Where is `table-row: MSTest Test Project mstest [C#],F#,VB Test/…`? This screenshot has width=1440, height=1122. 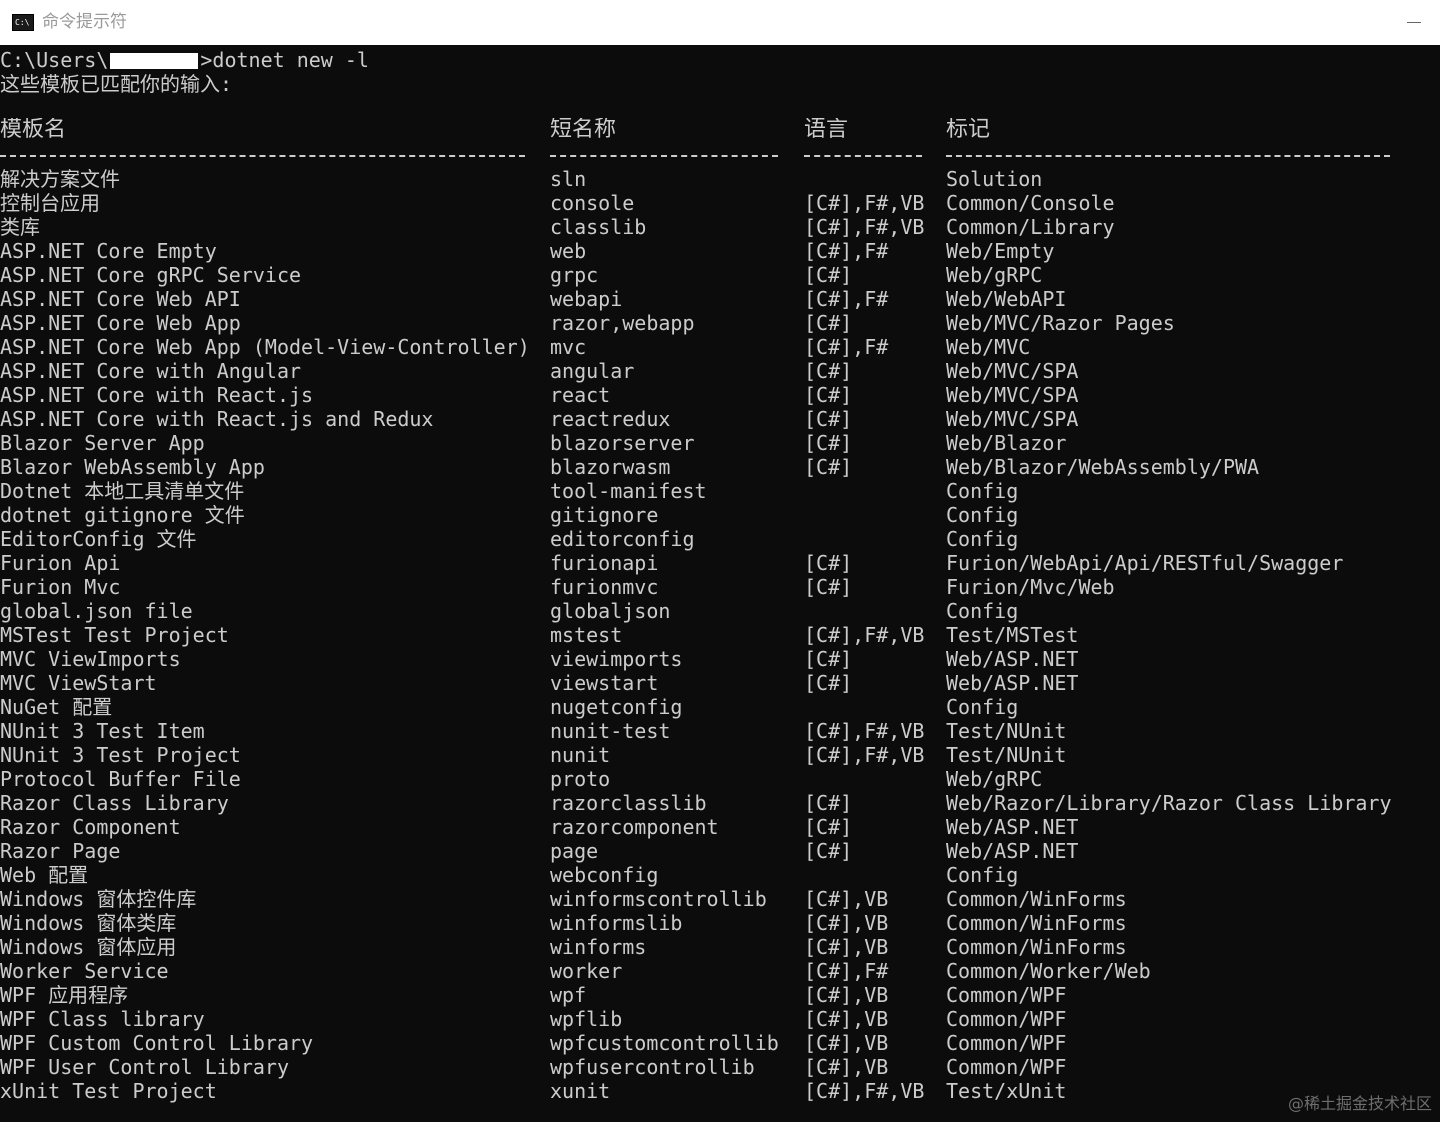 table-row: MSTest Test Project mstest [C#],F#,VB Test/… is located at coordinates (720, 635).